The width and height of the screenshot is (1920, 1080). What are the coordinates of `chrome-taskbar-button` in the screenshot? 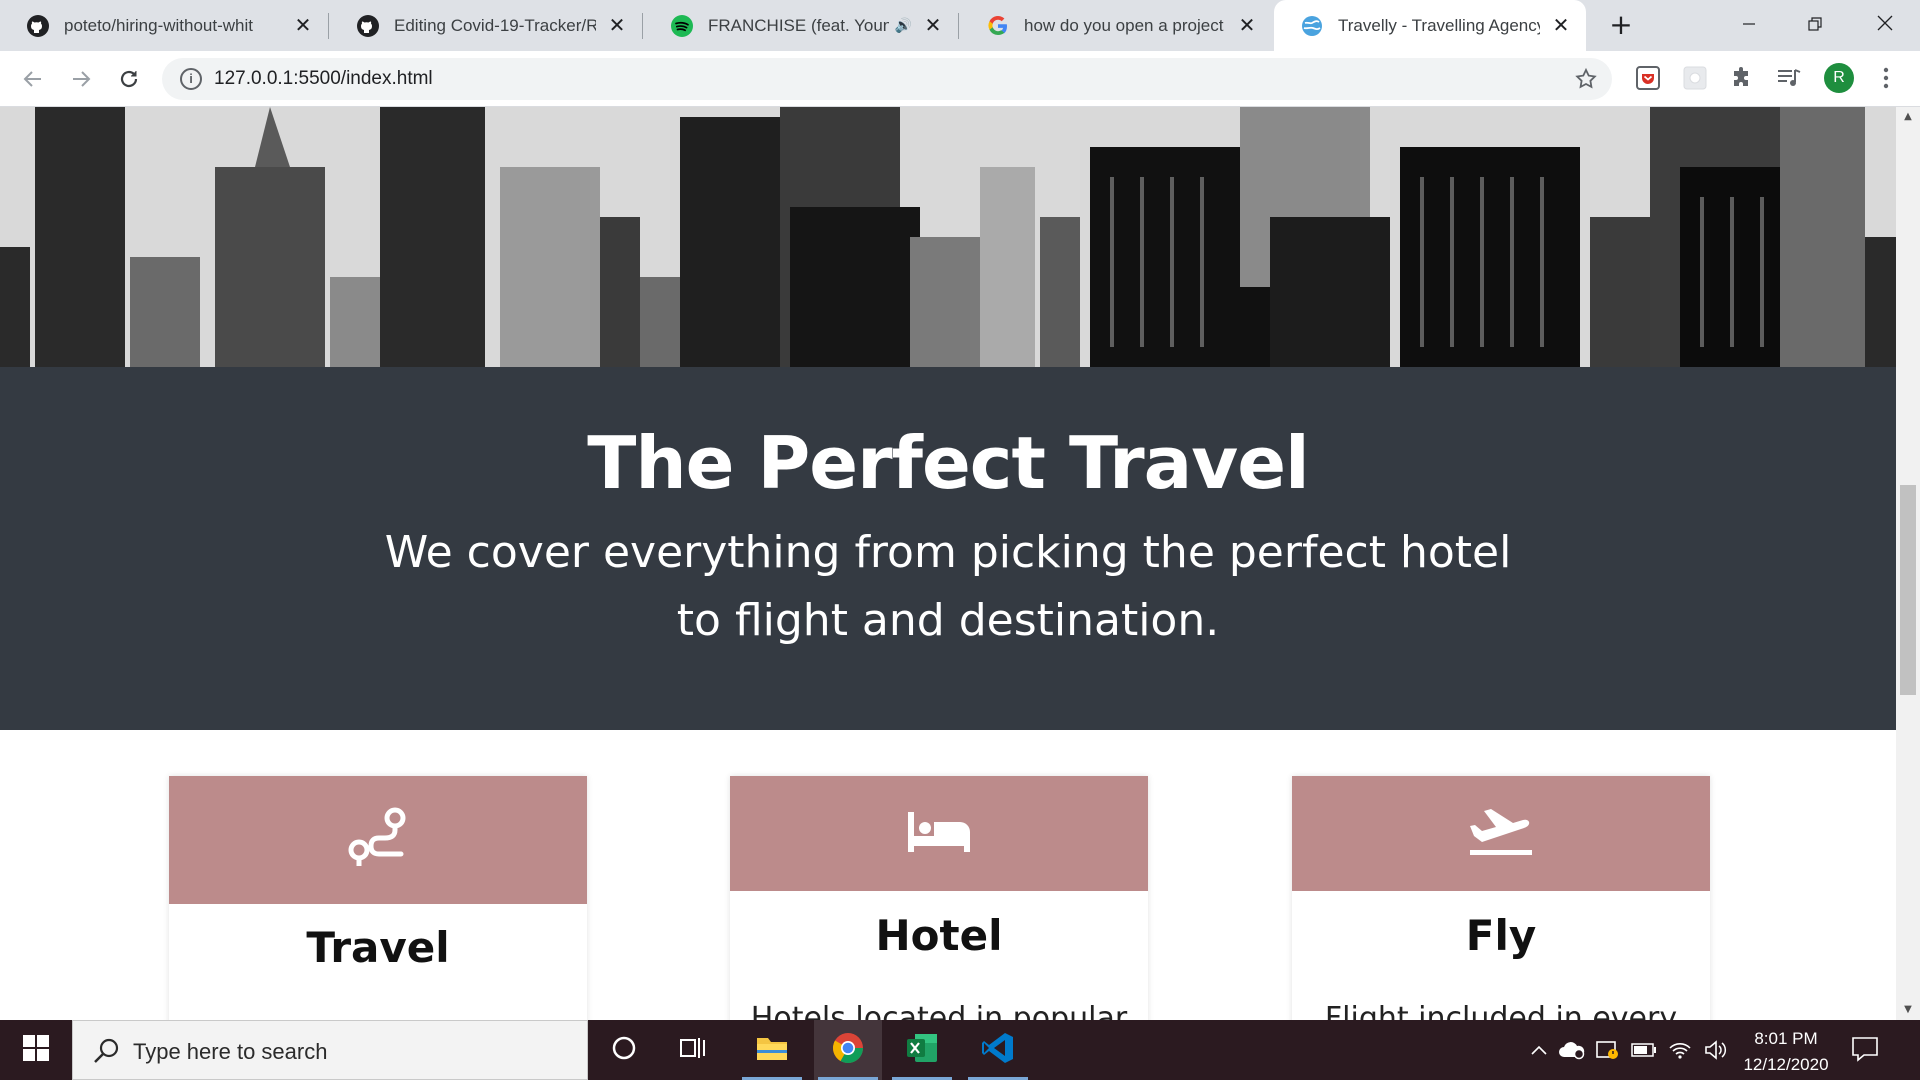 It's located at (848, 1050).